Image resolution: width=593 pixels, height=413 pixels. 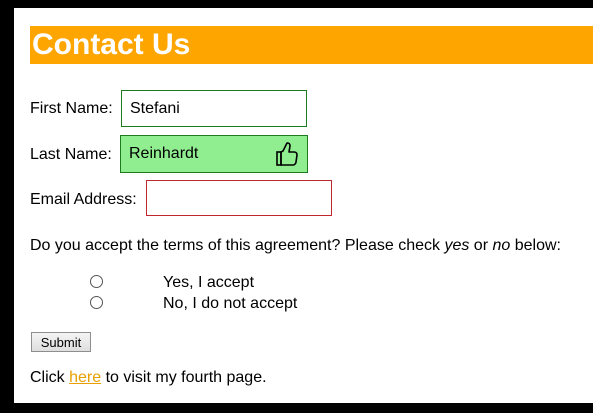 I want to click on radio-yes, so click(x=96, y=284).